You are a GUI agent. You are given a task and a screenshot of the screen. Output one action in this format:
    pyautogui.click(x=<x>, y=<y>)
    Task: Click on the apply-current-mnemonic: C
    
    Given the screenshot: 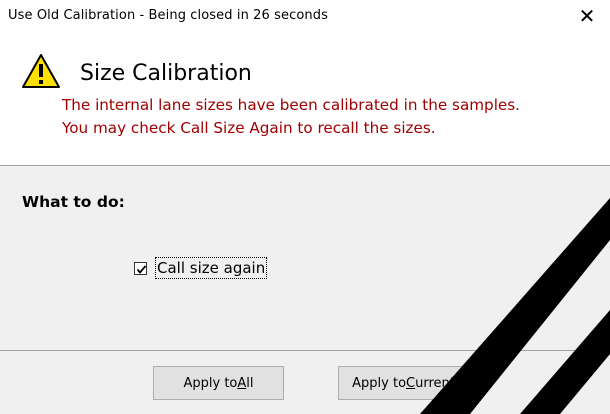 What is the action you would take?
    pyautogui.click(x=411, y=383)
    